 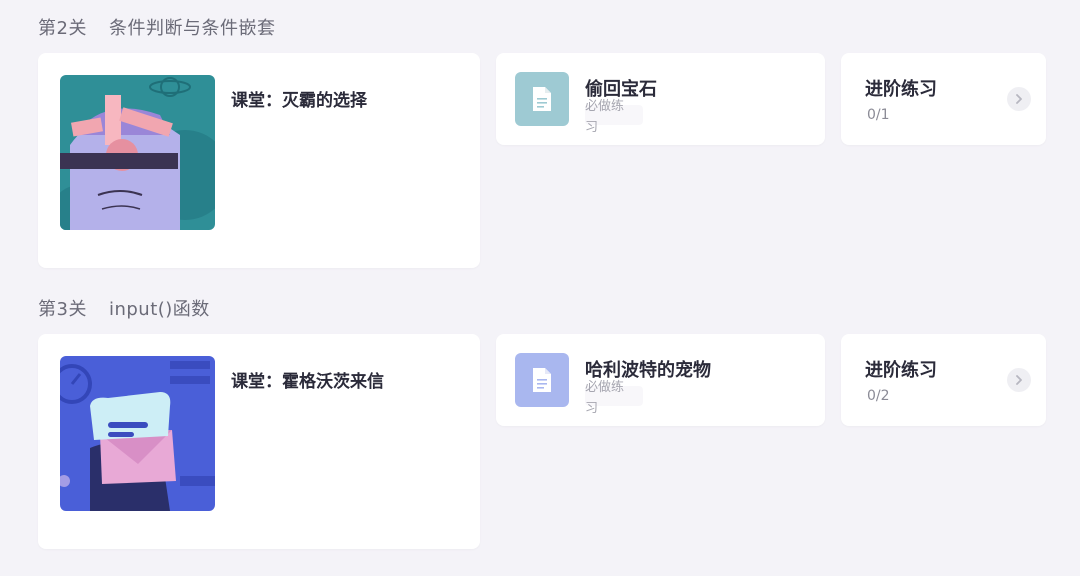 What do you see at coordinates (137, 433) in the screenshot?
I see `lesson-thumbnail-letter` at bounding box center [137, 433].